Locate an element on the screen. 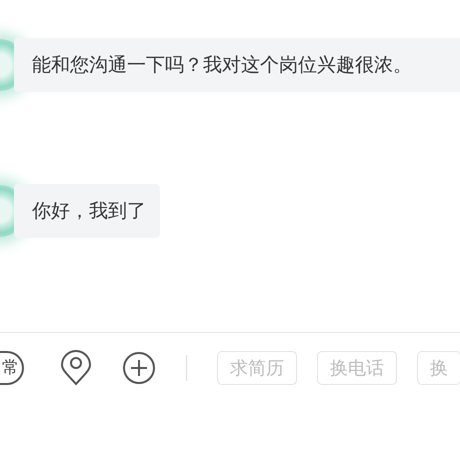 This screenshot has width=460, height=460. message-bubble: 你好，我到了 is located at coordinates (87, 211).